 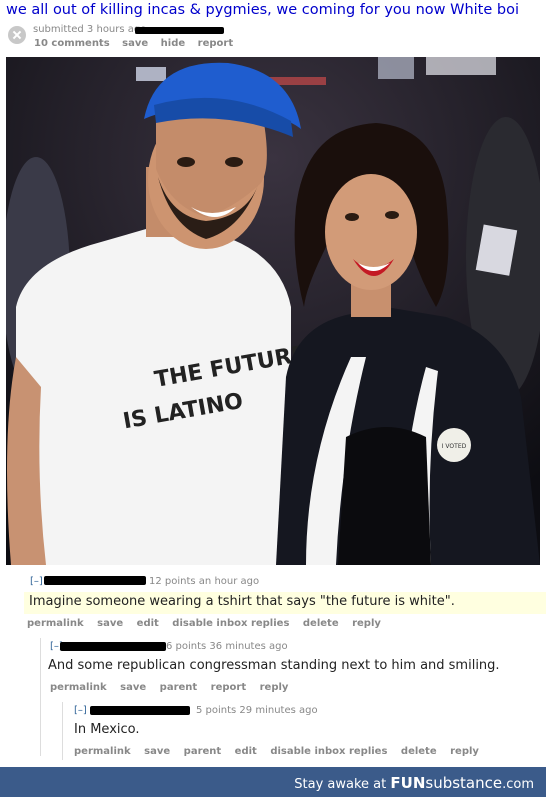 What do you see at coordinates (454, 446) in the screenshot?
I see `button-text: I VOTED` at bounding box center [454, 446].